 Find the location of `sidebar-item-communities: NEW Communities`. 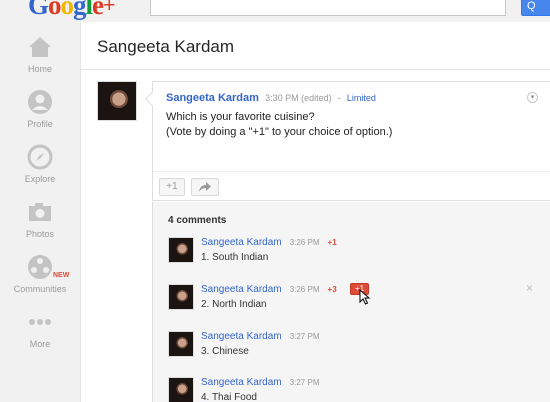

sidebar-item-communities: NEW Communities is located at coordinates (40, 274).